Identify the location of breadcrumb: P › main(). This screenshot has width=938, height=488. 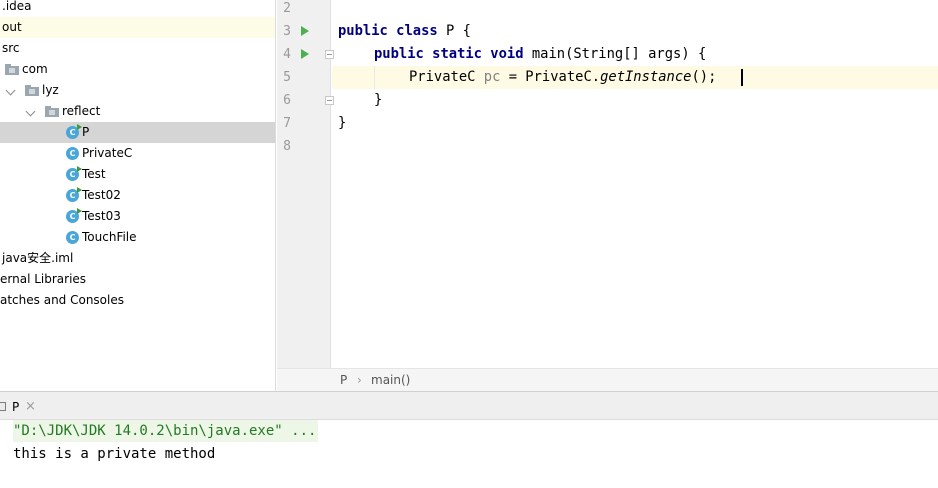
(607, 379).